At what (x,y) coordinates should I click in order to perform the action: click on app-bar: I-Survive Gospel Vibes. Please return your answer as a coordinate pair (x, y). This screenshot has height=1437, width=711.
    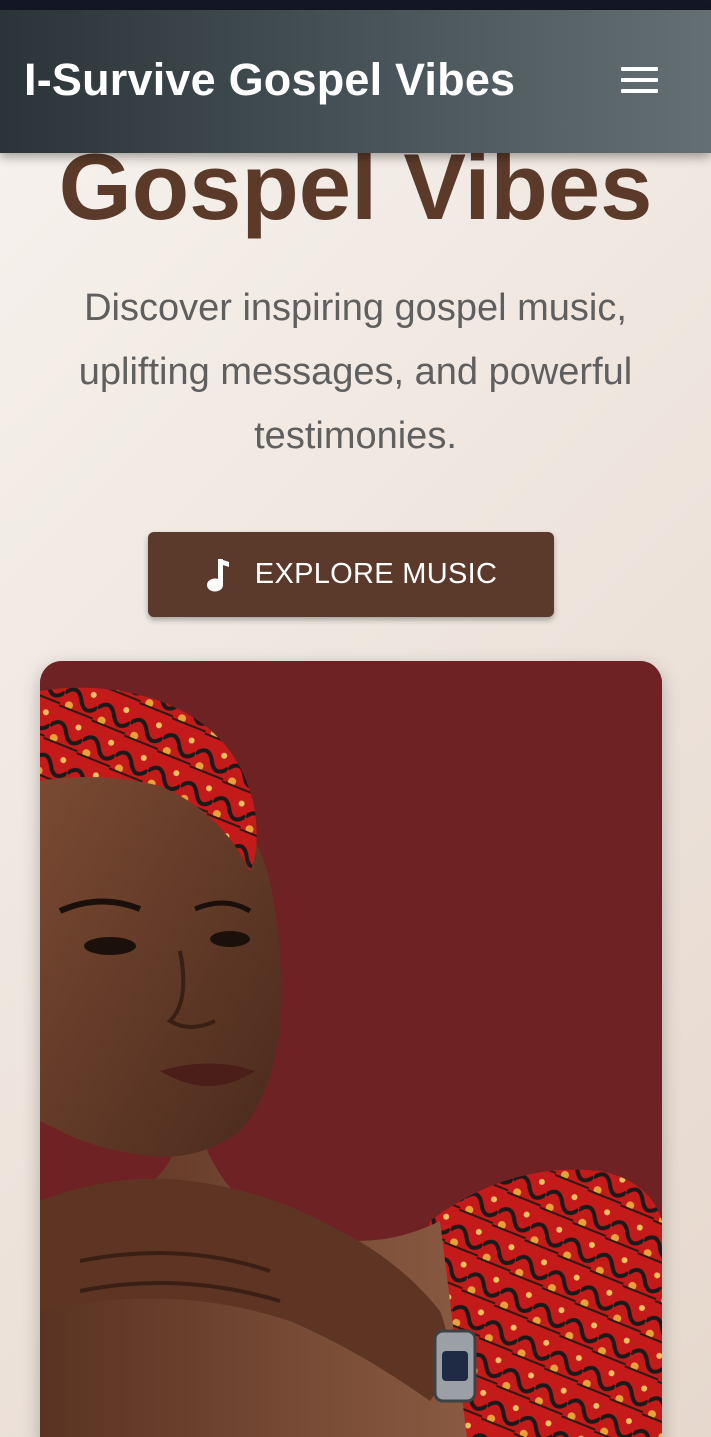
    Looking at the image, I should click on (355, 81).